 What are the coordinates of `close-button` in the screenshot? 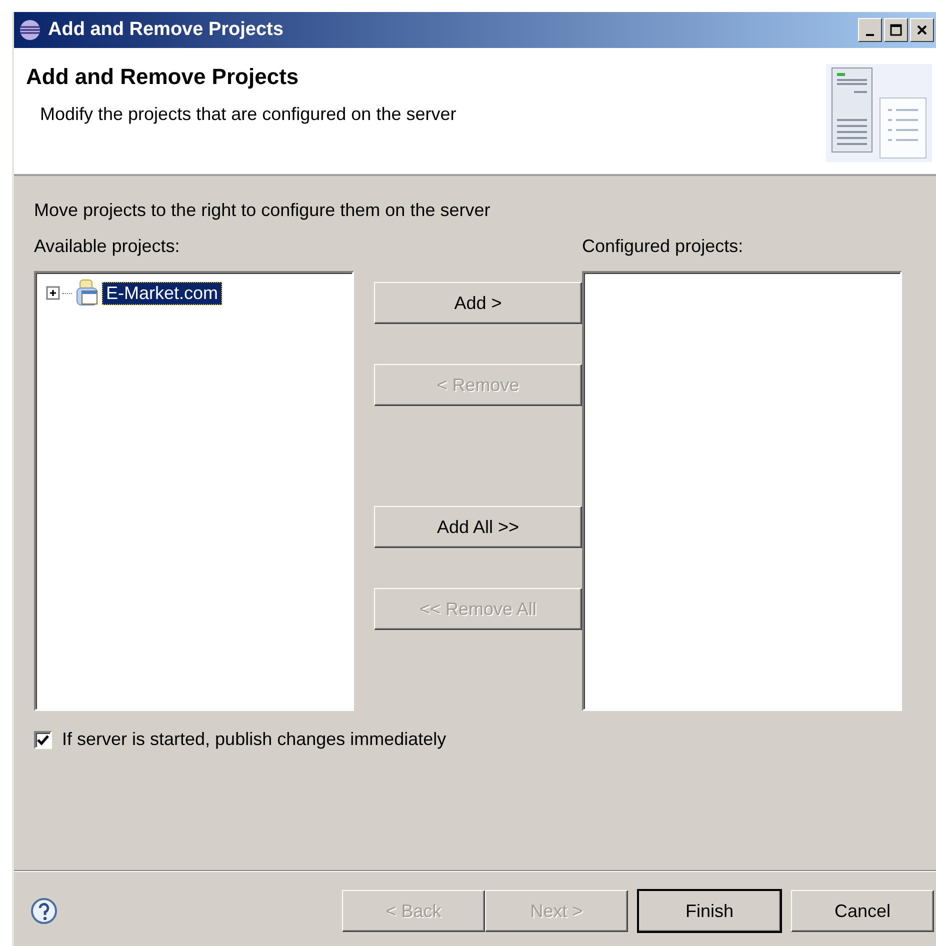 It's located at (922, 30).